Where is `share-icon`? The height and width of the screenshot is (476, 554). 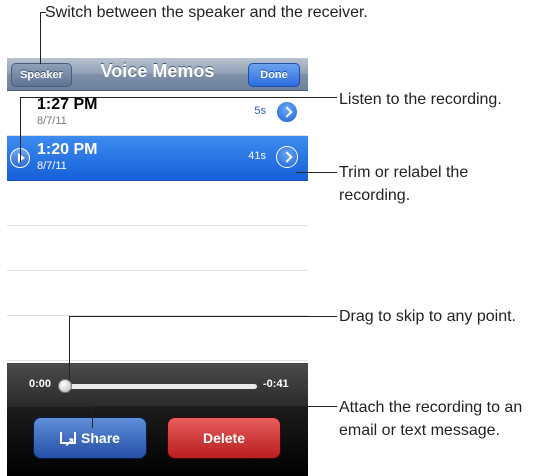 share-icon is located at coordinates (68, 443).